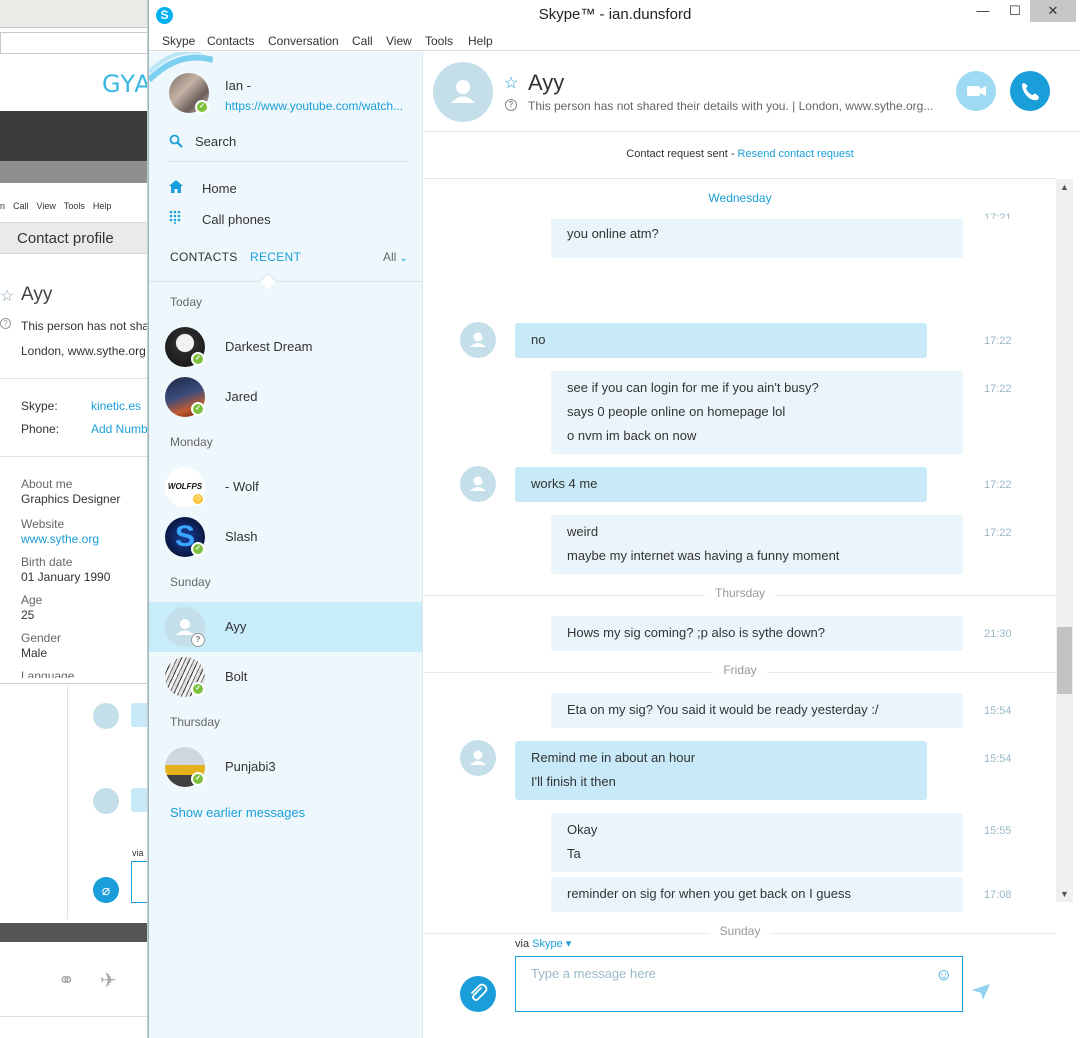 This screenshot has height=1038, width=1080. Describe the element at coordinates (721, 340) in the screenshot. I see `message-bubble-incoming: no` at that location.